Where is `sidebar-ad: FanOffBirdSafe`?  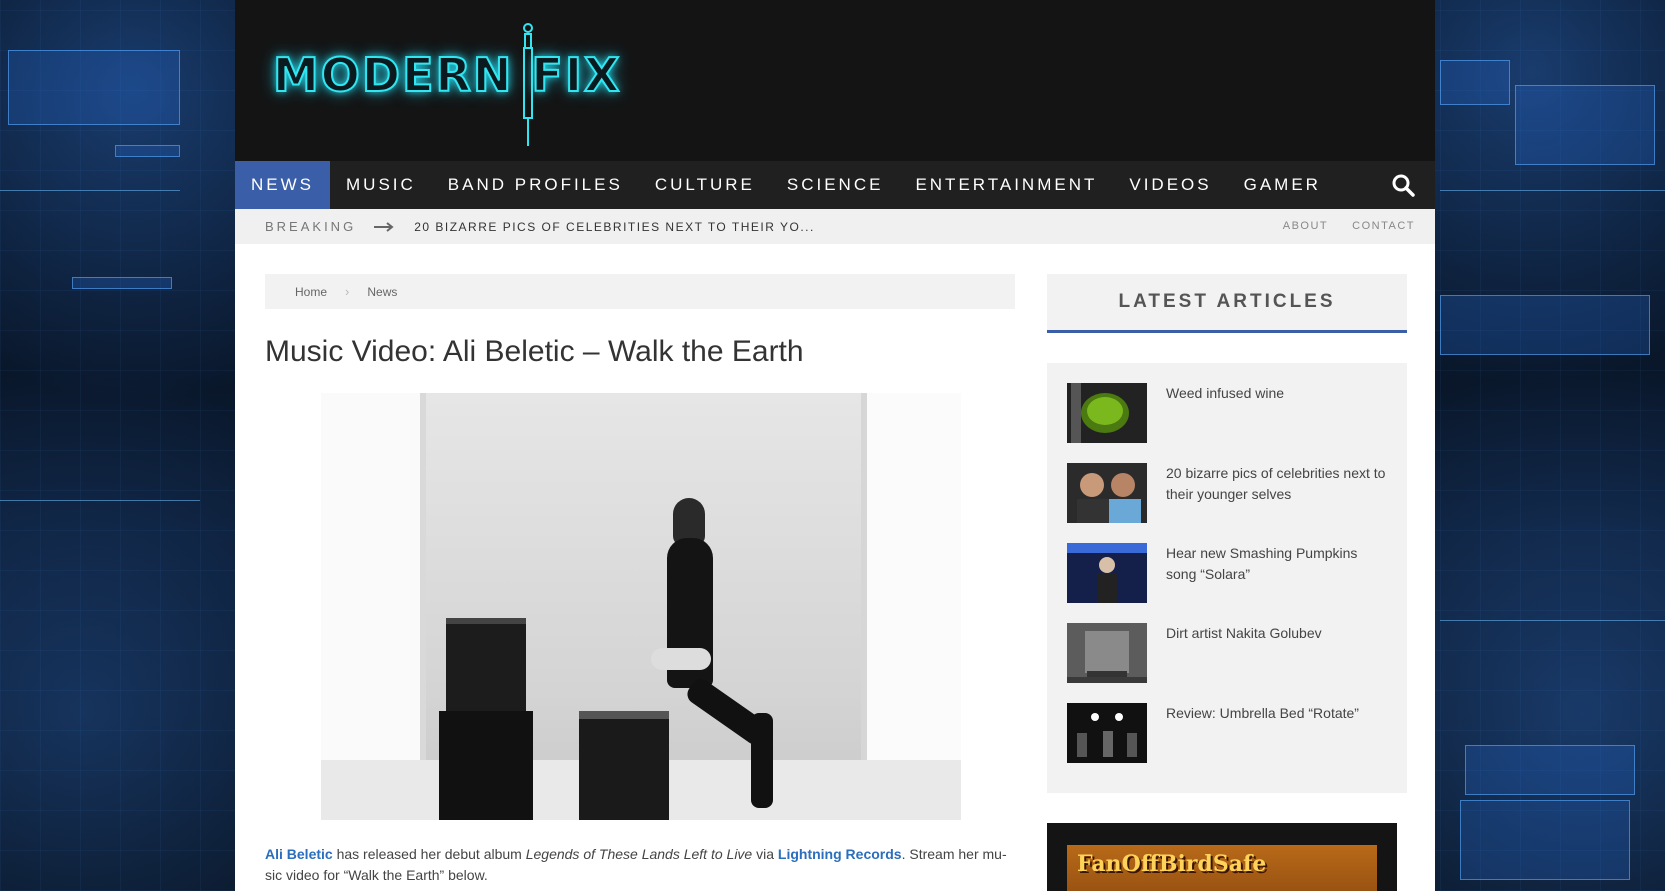
sidebar-ad: FanOffBirdSafe is located at coordinates (1222, 857).